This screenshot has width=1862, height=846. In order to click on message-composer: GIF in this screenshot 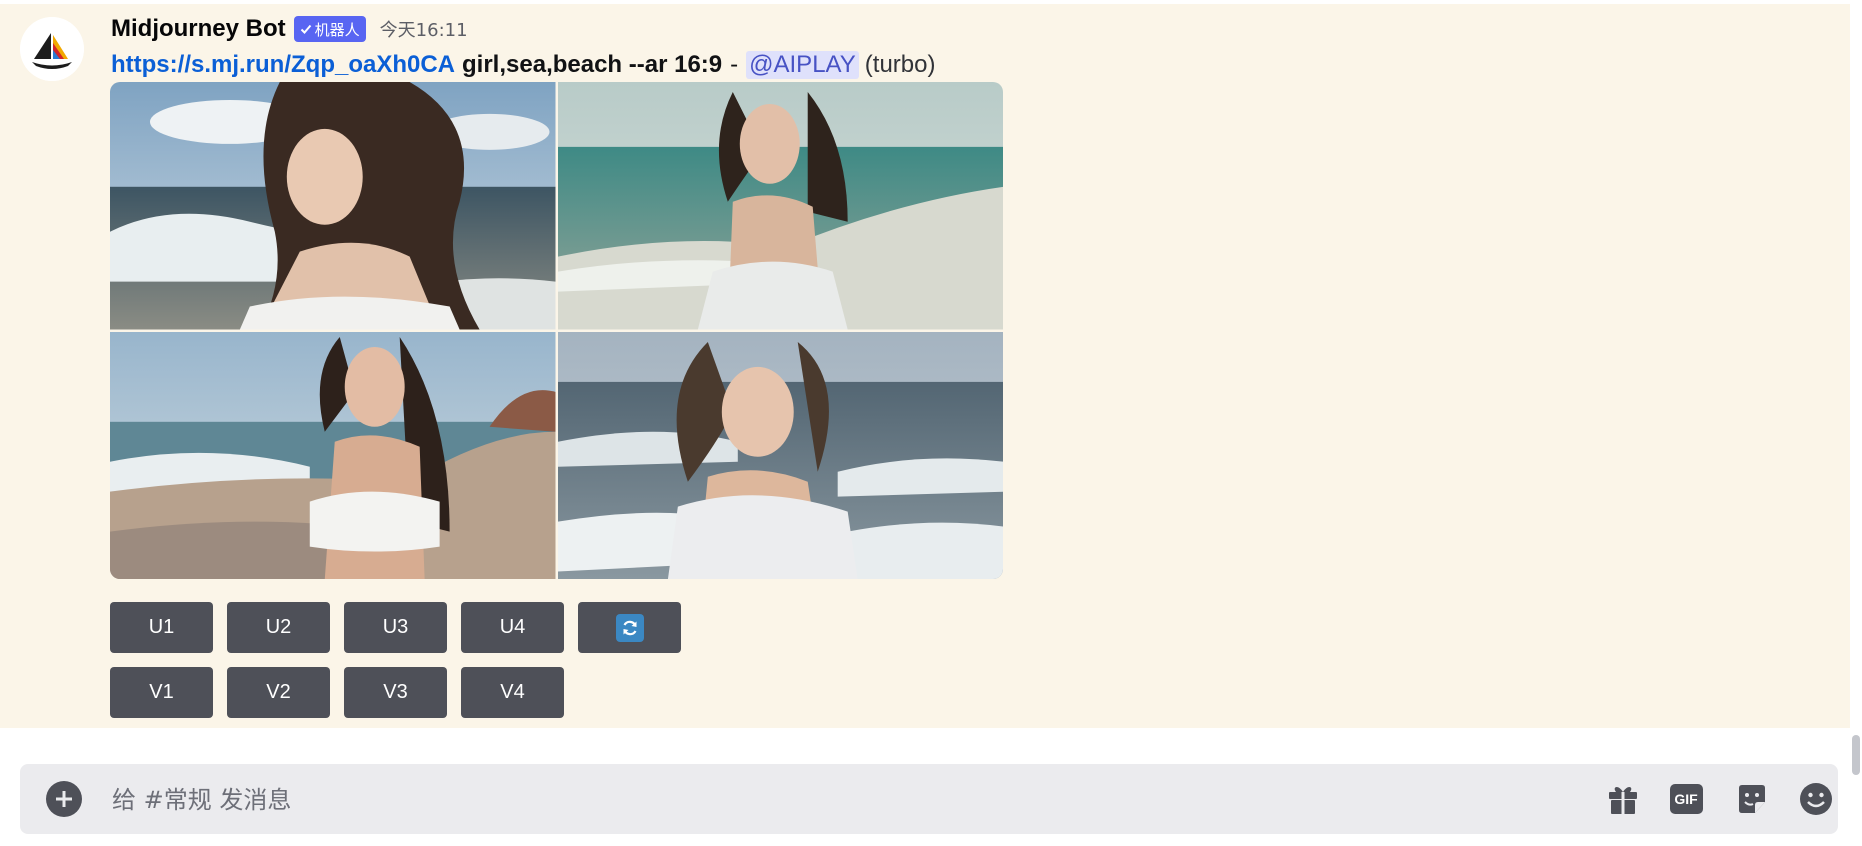, I will do `click(929, 799)`.